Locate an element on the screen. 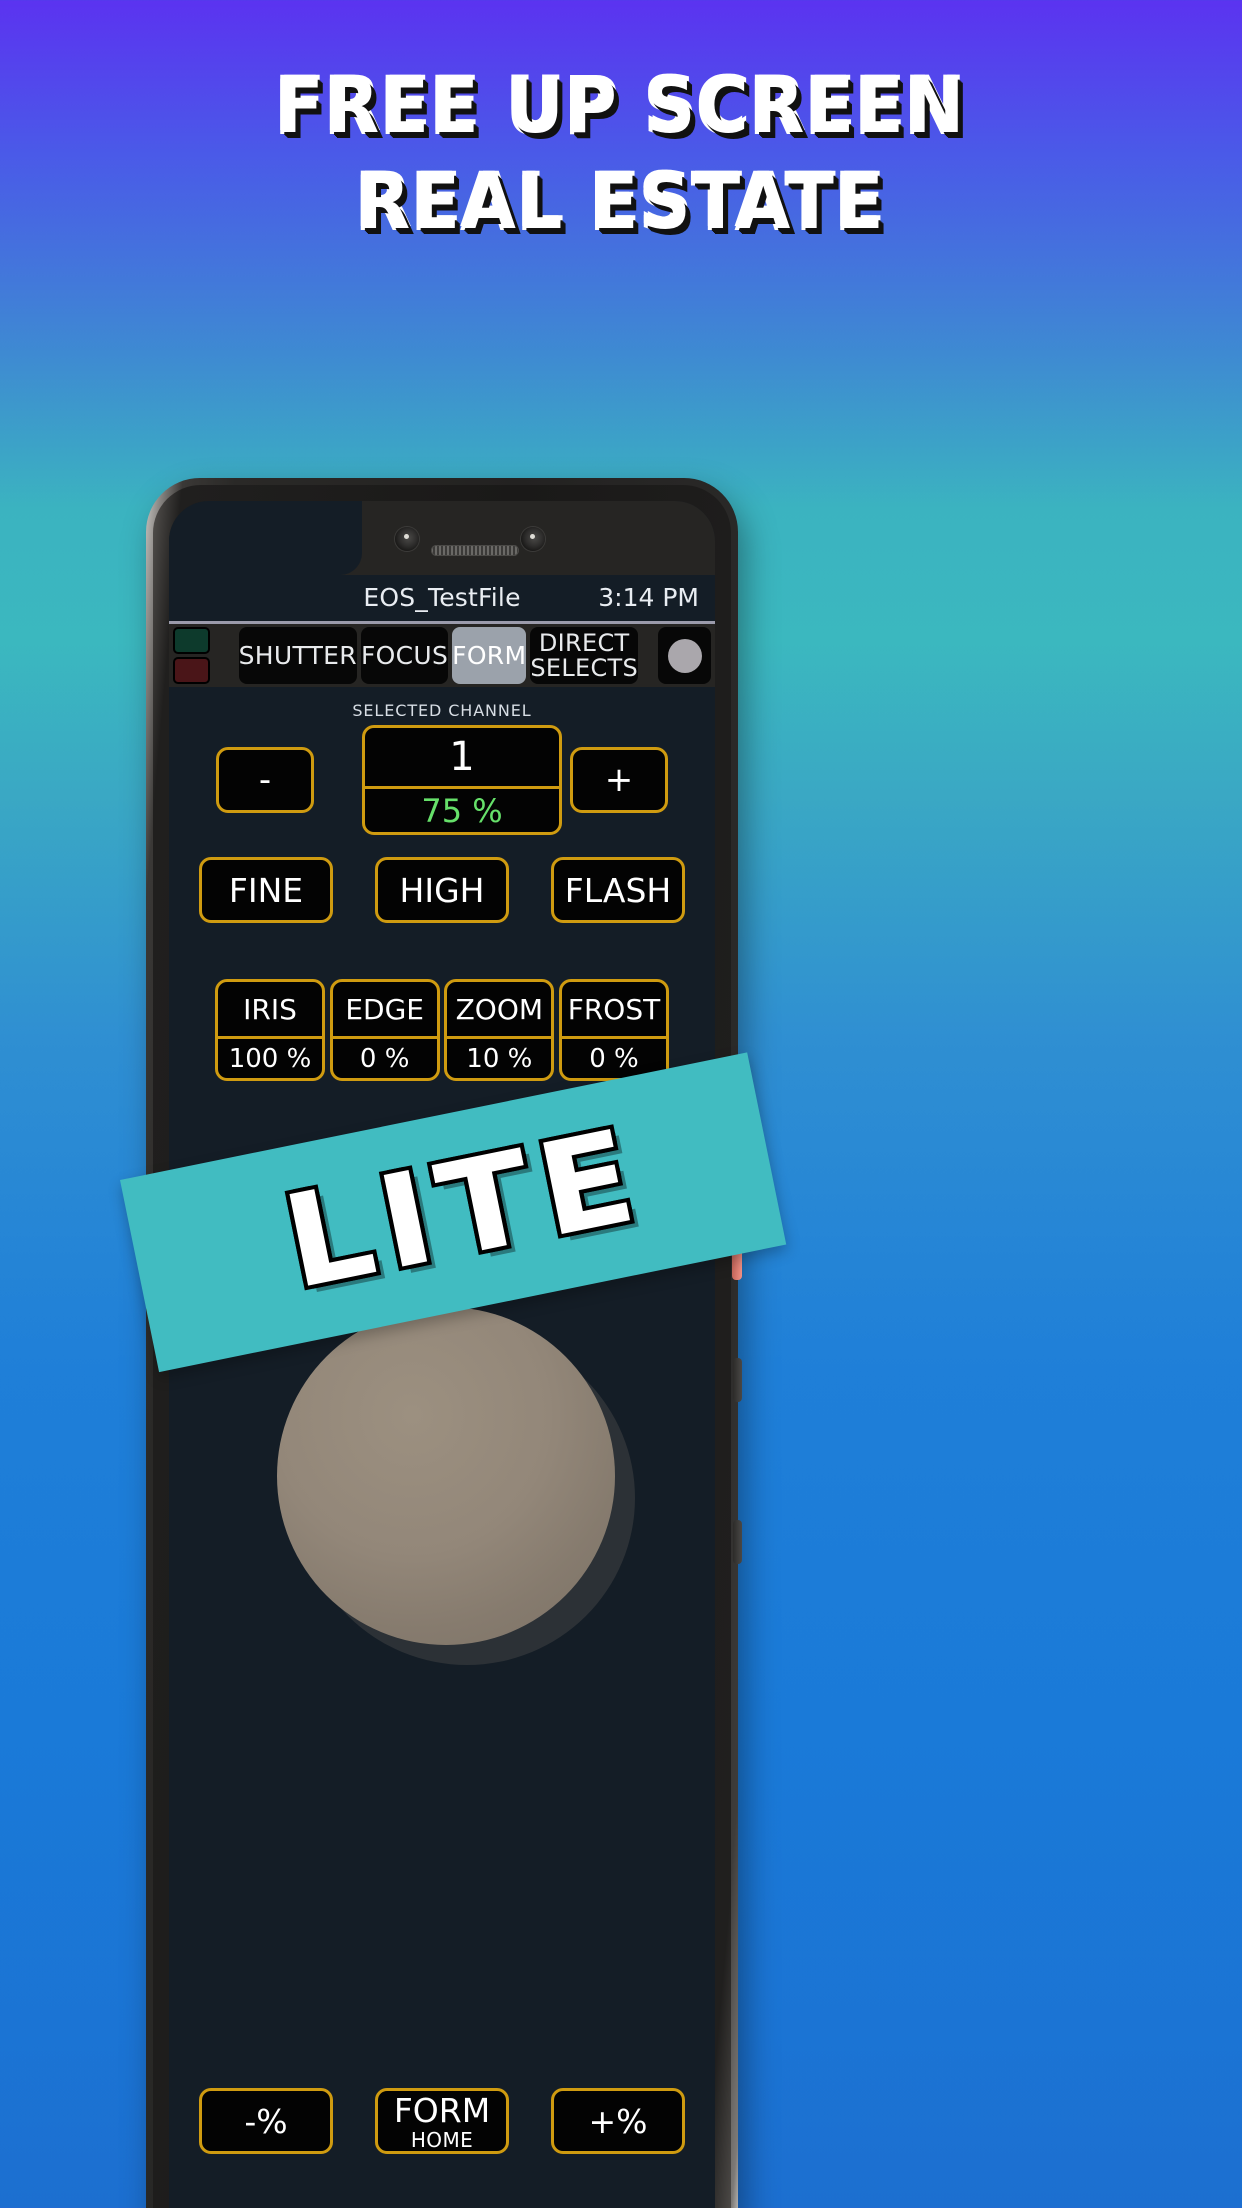  button-form-home: FORM HOME is located at coordinates (442, 2121).